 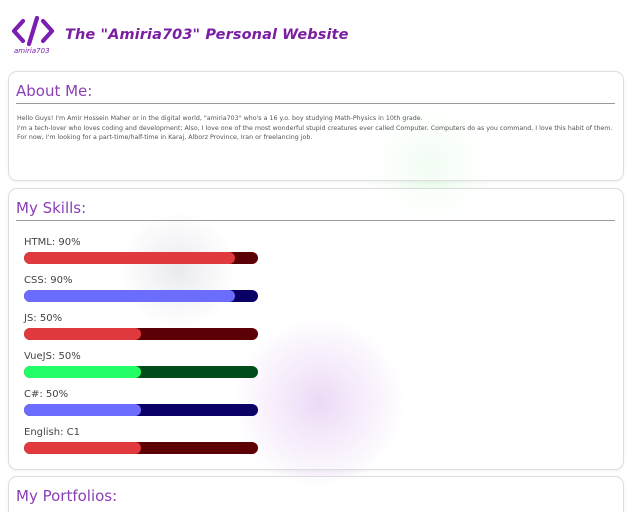 I want to click on skill-html: HTML: 90%, so click(x=141, y=250).